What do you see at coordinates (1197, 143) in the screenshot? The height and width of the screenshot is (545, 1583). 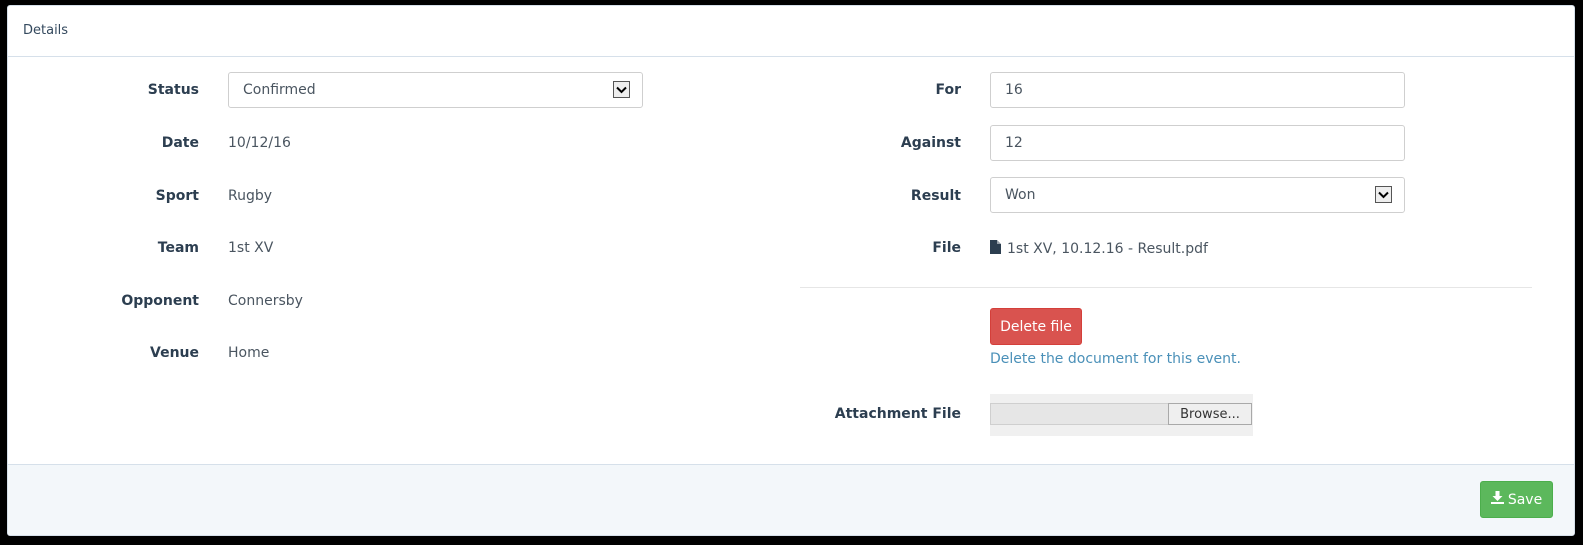 I see `against-input: 12` at bounding box center [1197, 143].